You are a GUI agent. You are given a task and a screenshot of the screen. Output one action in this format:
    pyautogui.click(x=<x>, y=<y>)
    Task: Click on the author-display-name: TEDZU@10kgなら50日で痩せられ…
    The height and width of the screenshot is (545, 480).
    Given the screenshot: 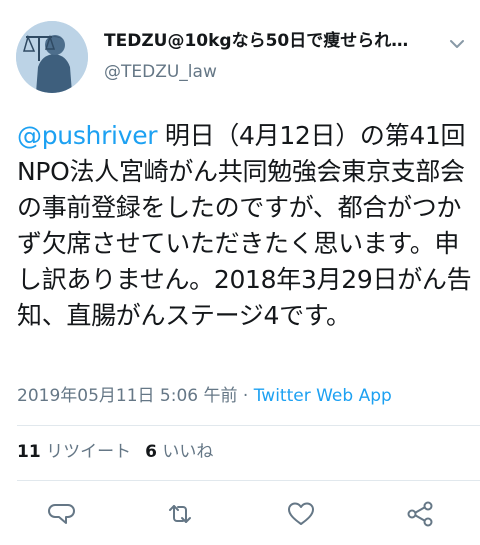 What is the action you would take?
    pyautogui.click(x=264, y=41)
    